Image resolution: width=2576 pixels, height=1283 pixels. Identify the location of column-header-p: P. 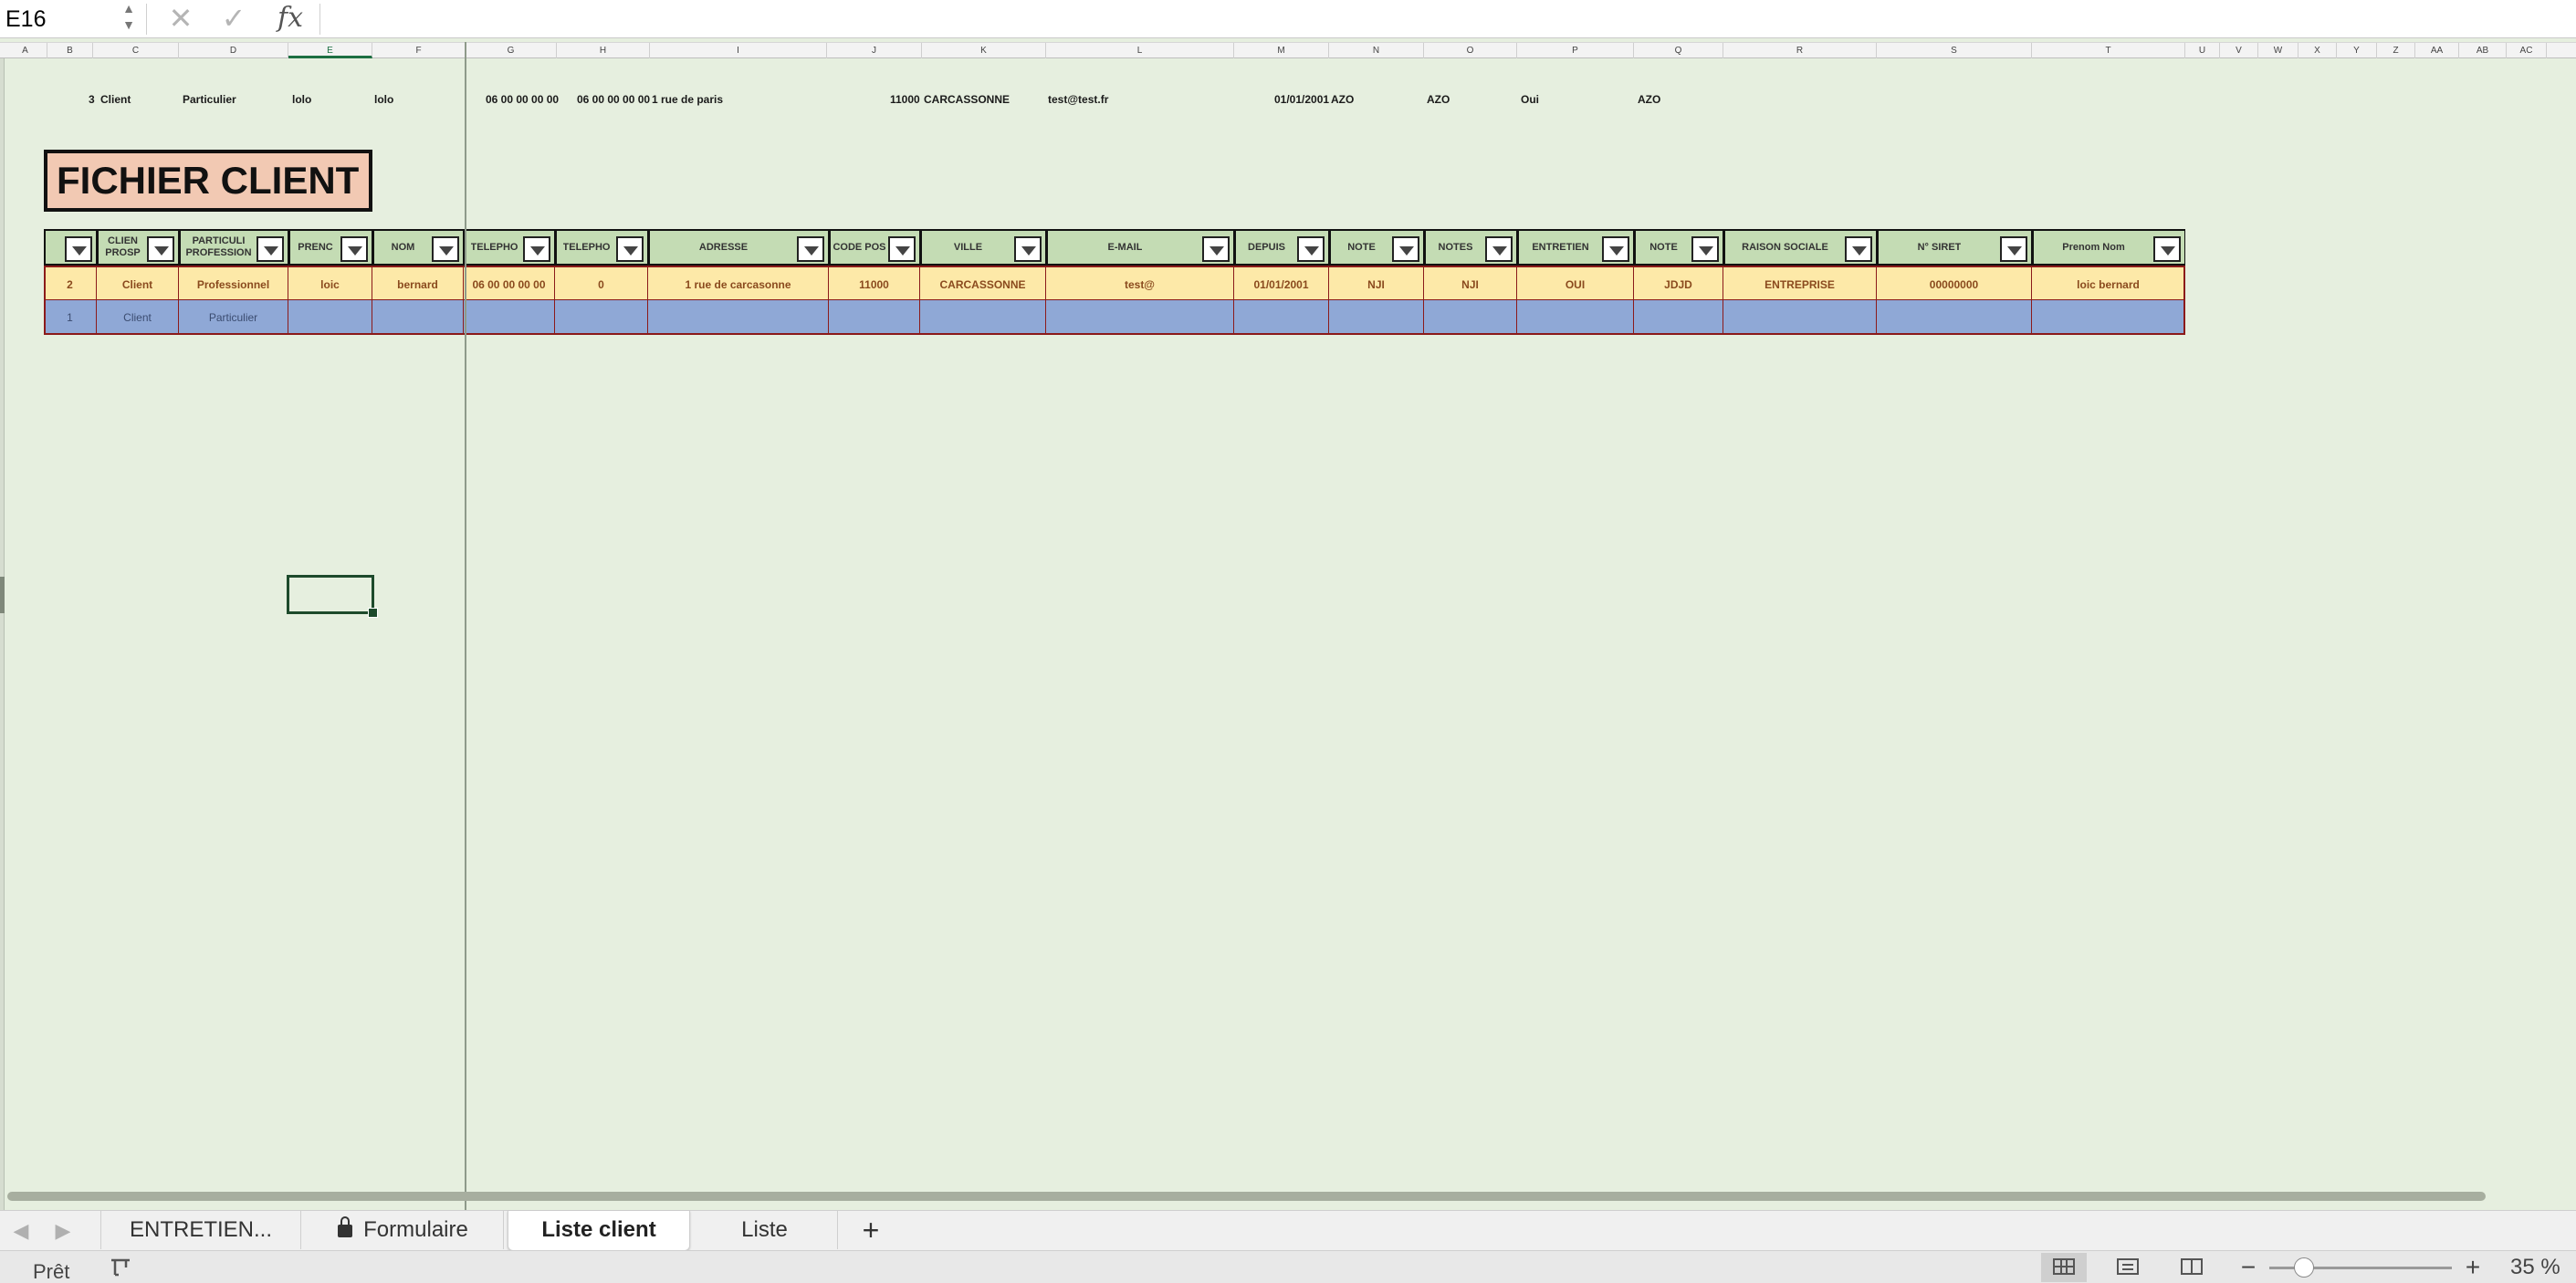
(1575, 50).